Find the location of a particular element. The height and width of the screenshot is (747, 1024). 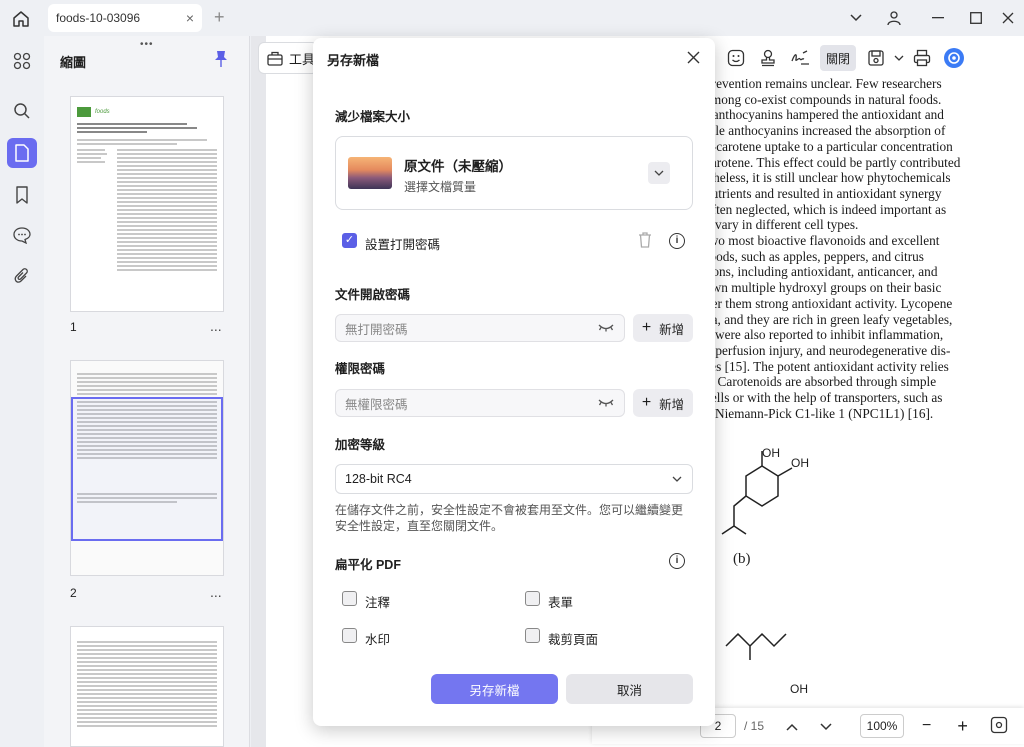

add-permission-password-button: + 新增 is located at coordinates (663, 403).